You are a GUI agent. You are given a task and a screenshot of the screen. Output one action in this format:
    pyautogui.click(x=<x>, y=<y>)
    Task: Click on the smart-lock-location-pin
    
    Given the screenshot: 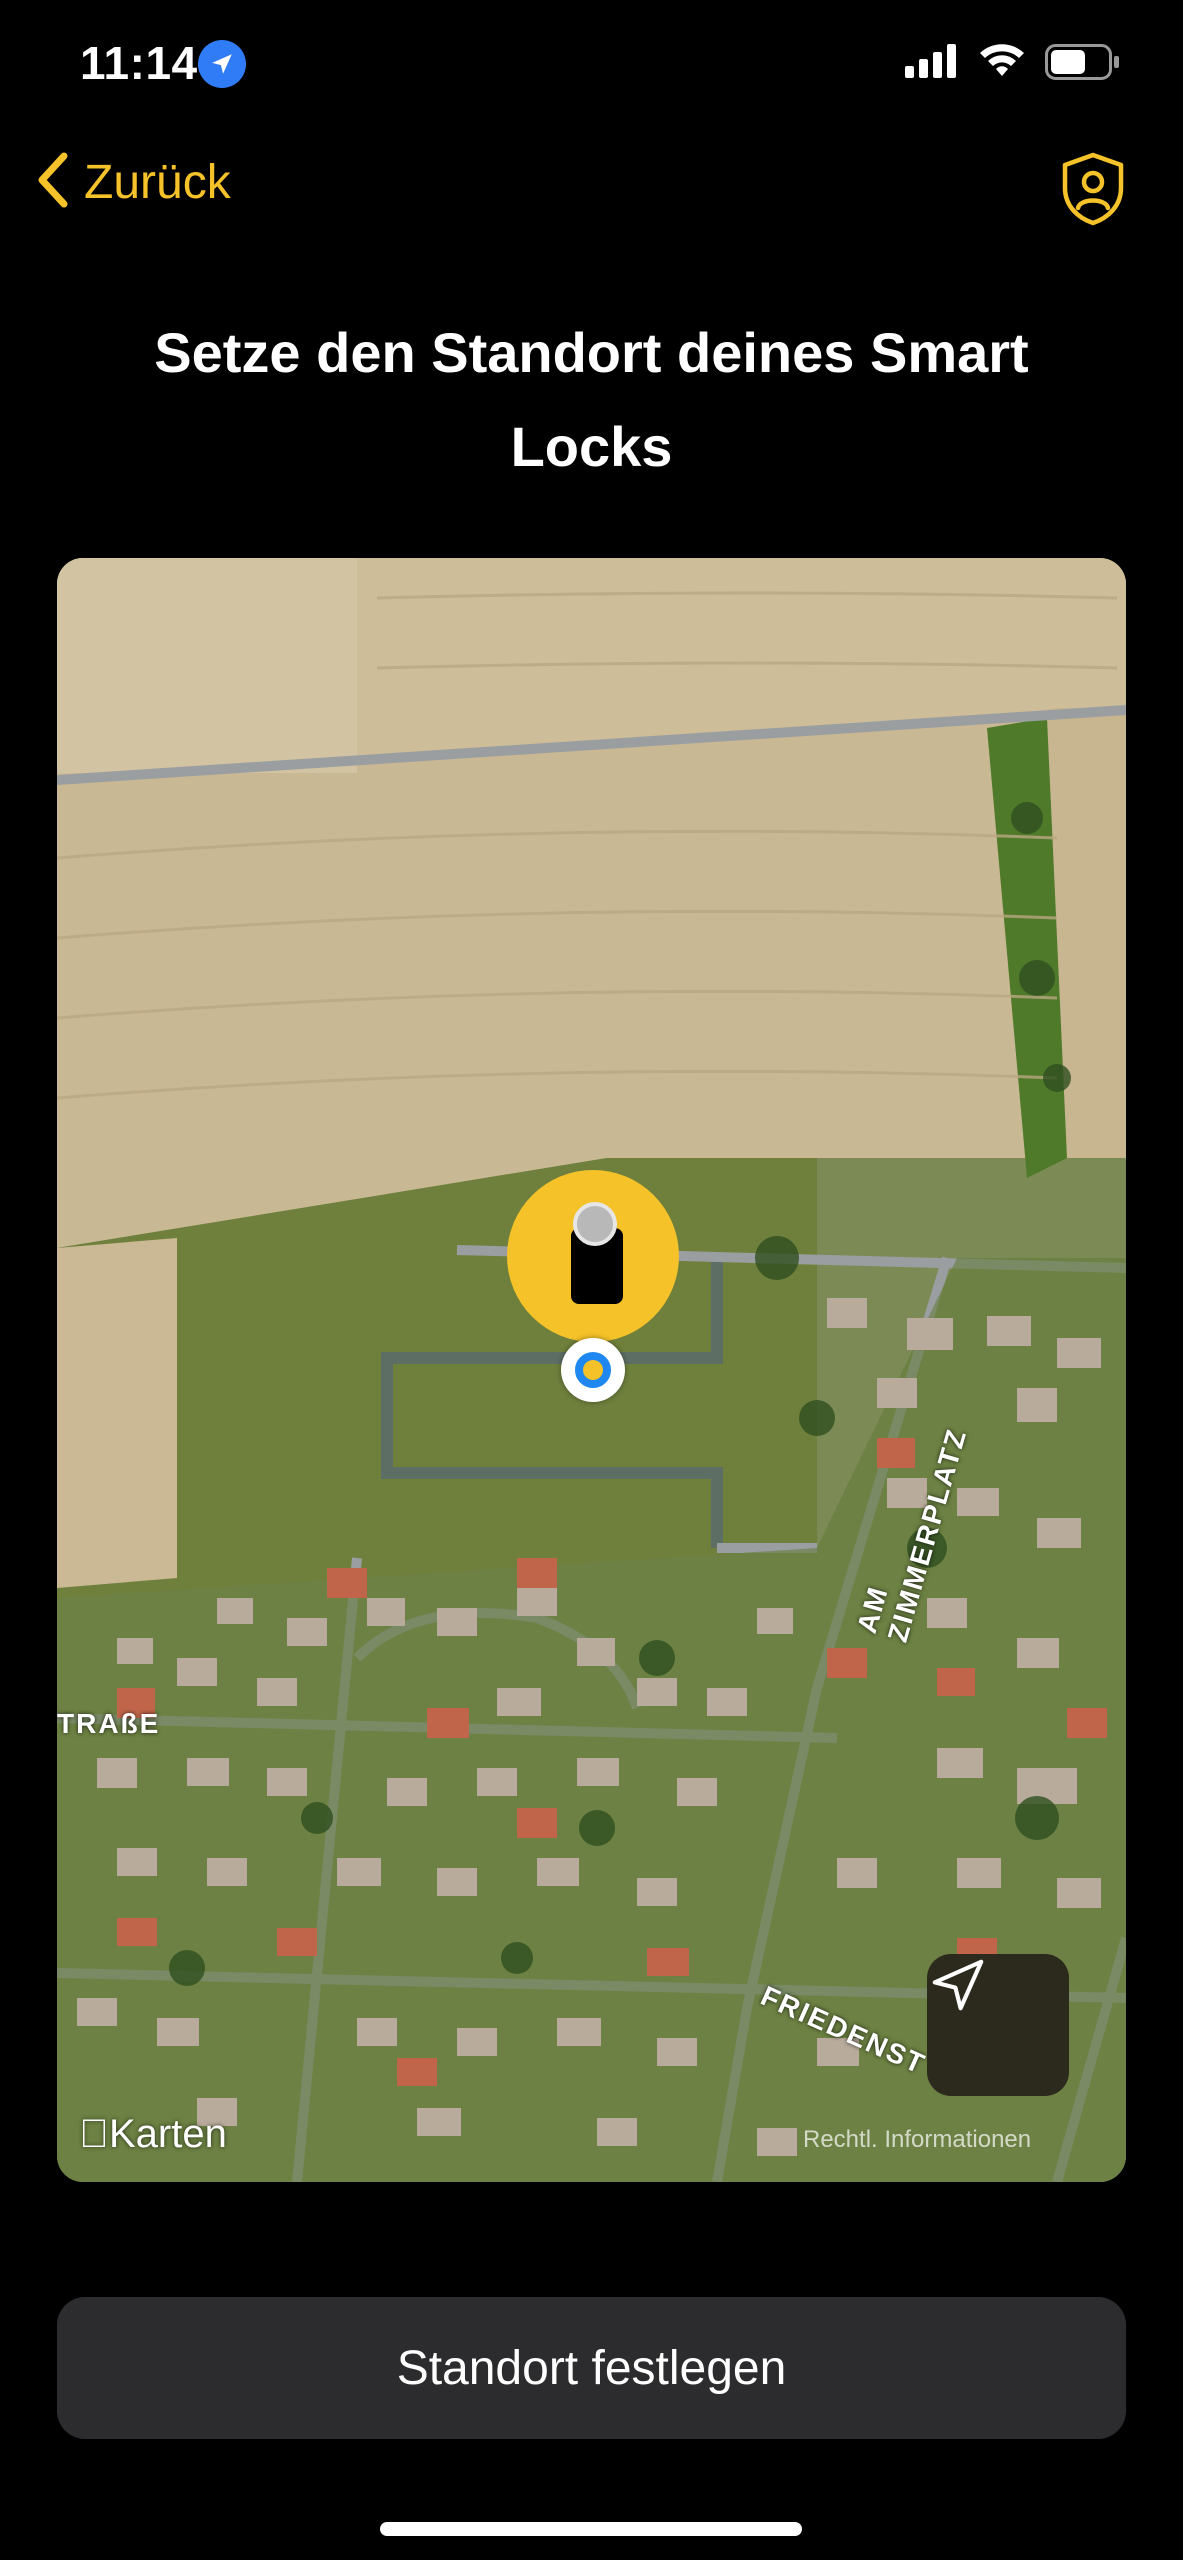 What is the action you would take?
    pyautogui.click(x=593, y=1256)
    